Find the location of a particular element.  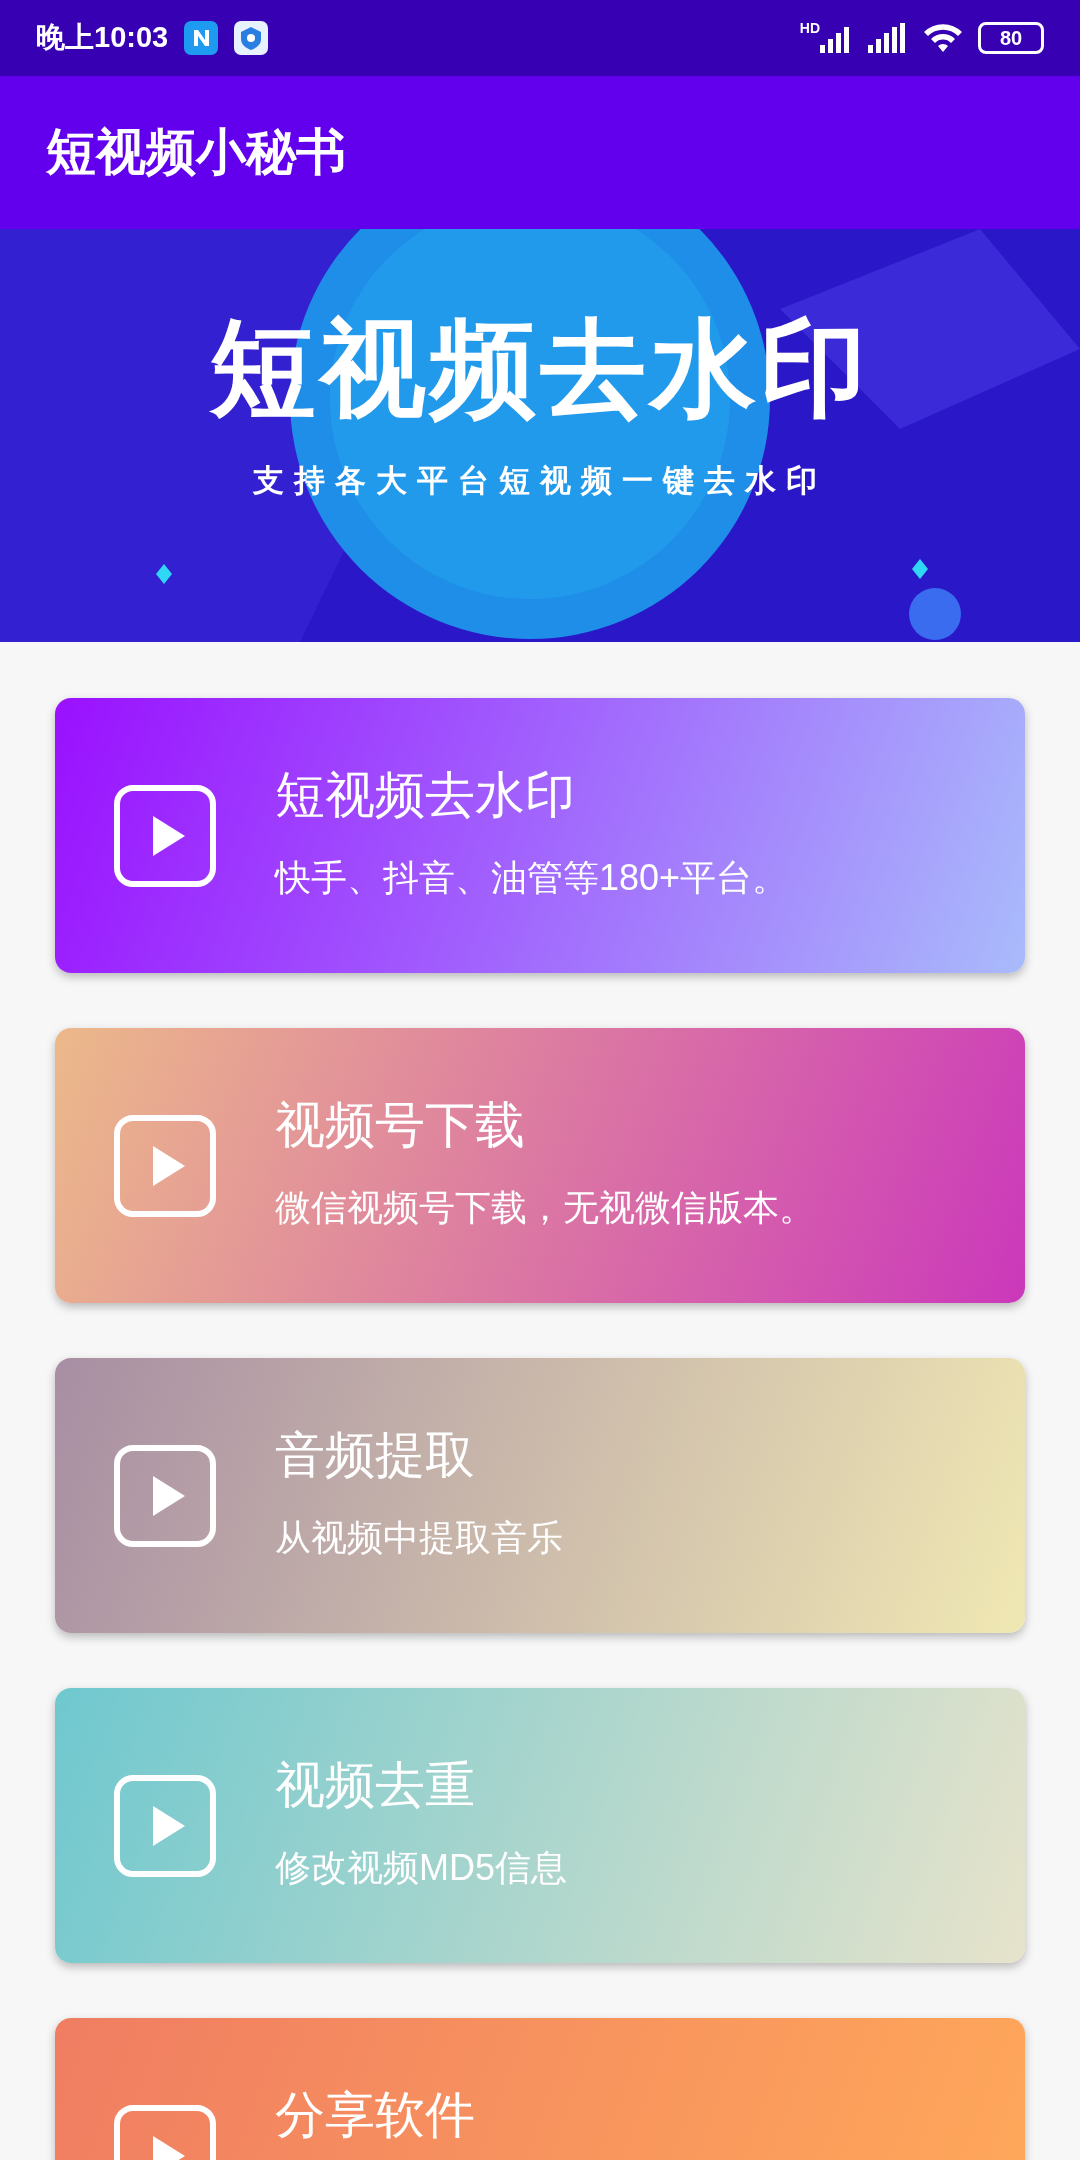

feature-card: 音频提取 从视频中提取音乐 is located at coordinates (540, 1495).